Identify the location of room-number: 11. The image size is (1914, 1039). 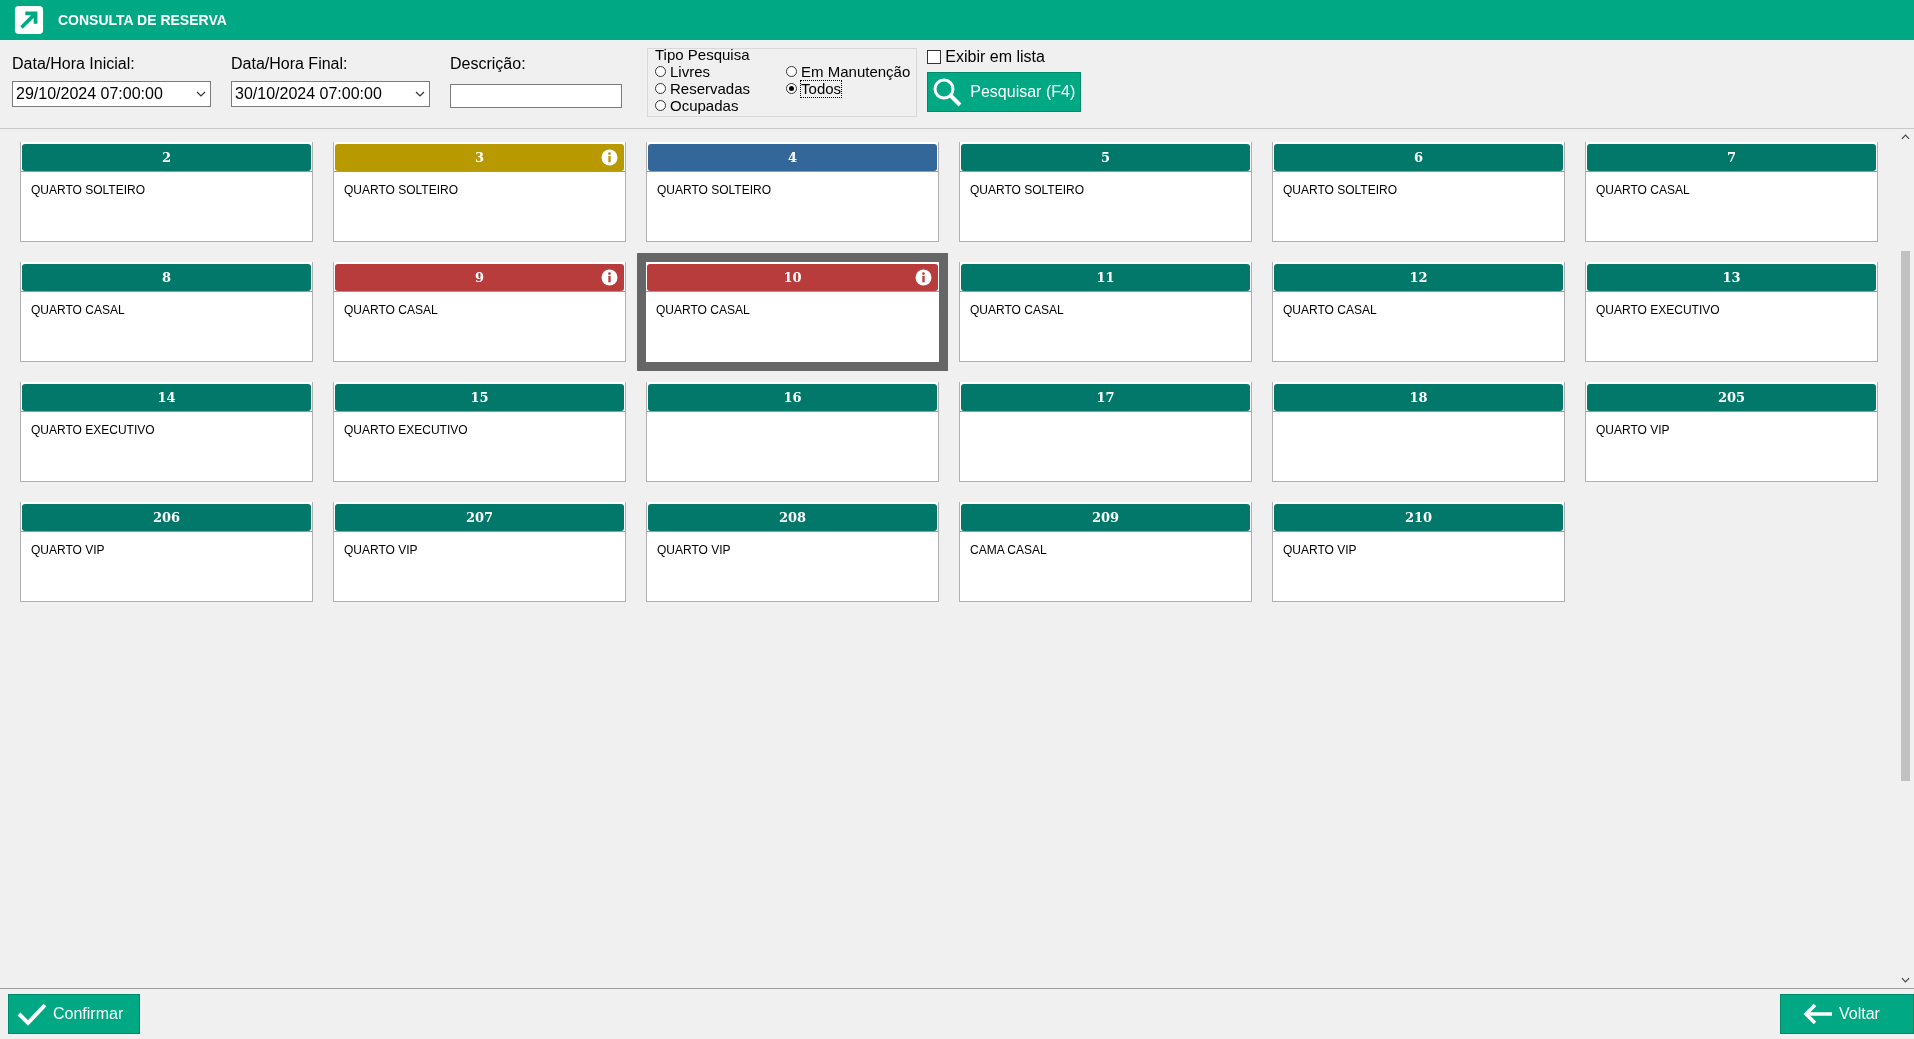
(1105, 277).